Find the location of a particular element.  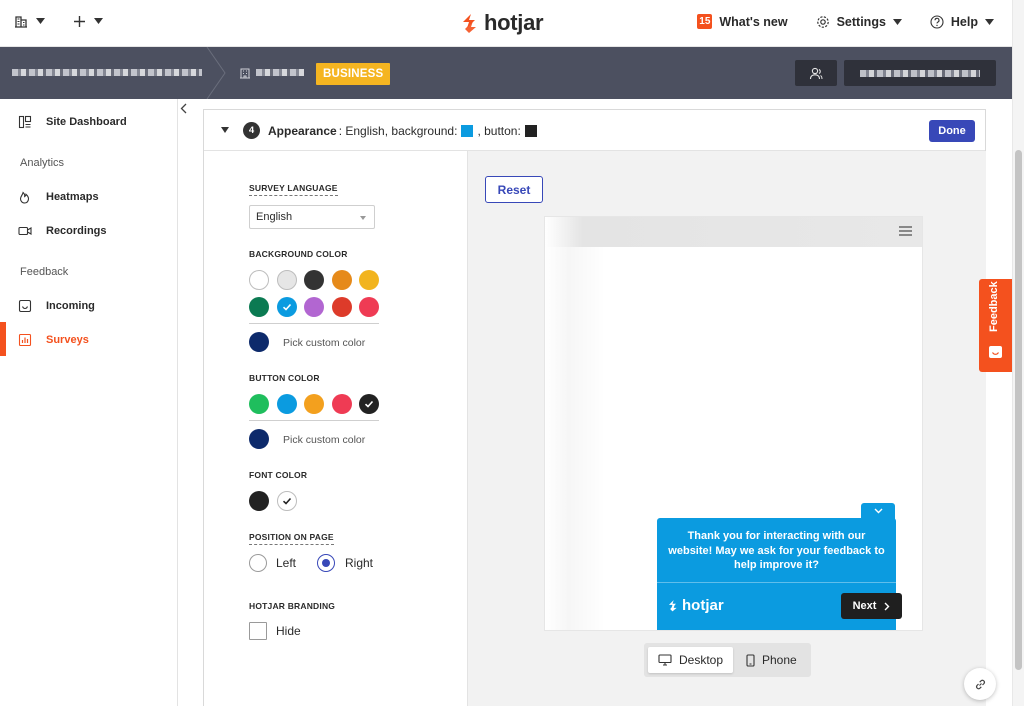

copy-link-button is located at coordinates (980, 684).